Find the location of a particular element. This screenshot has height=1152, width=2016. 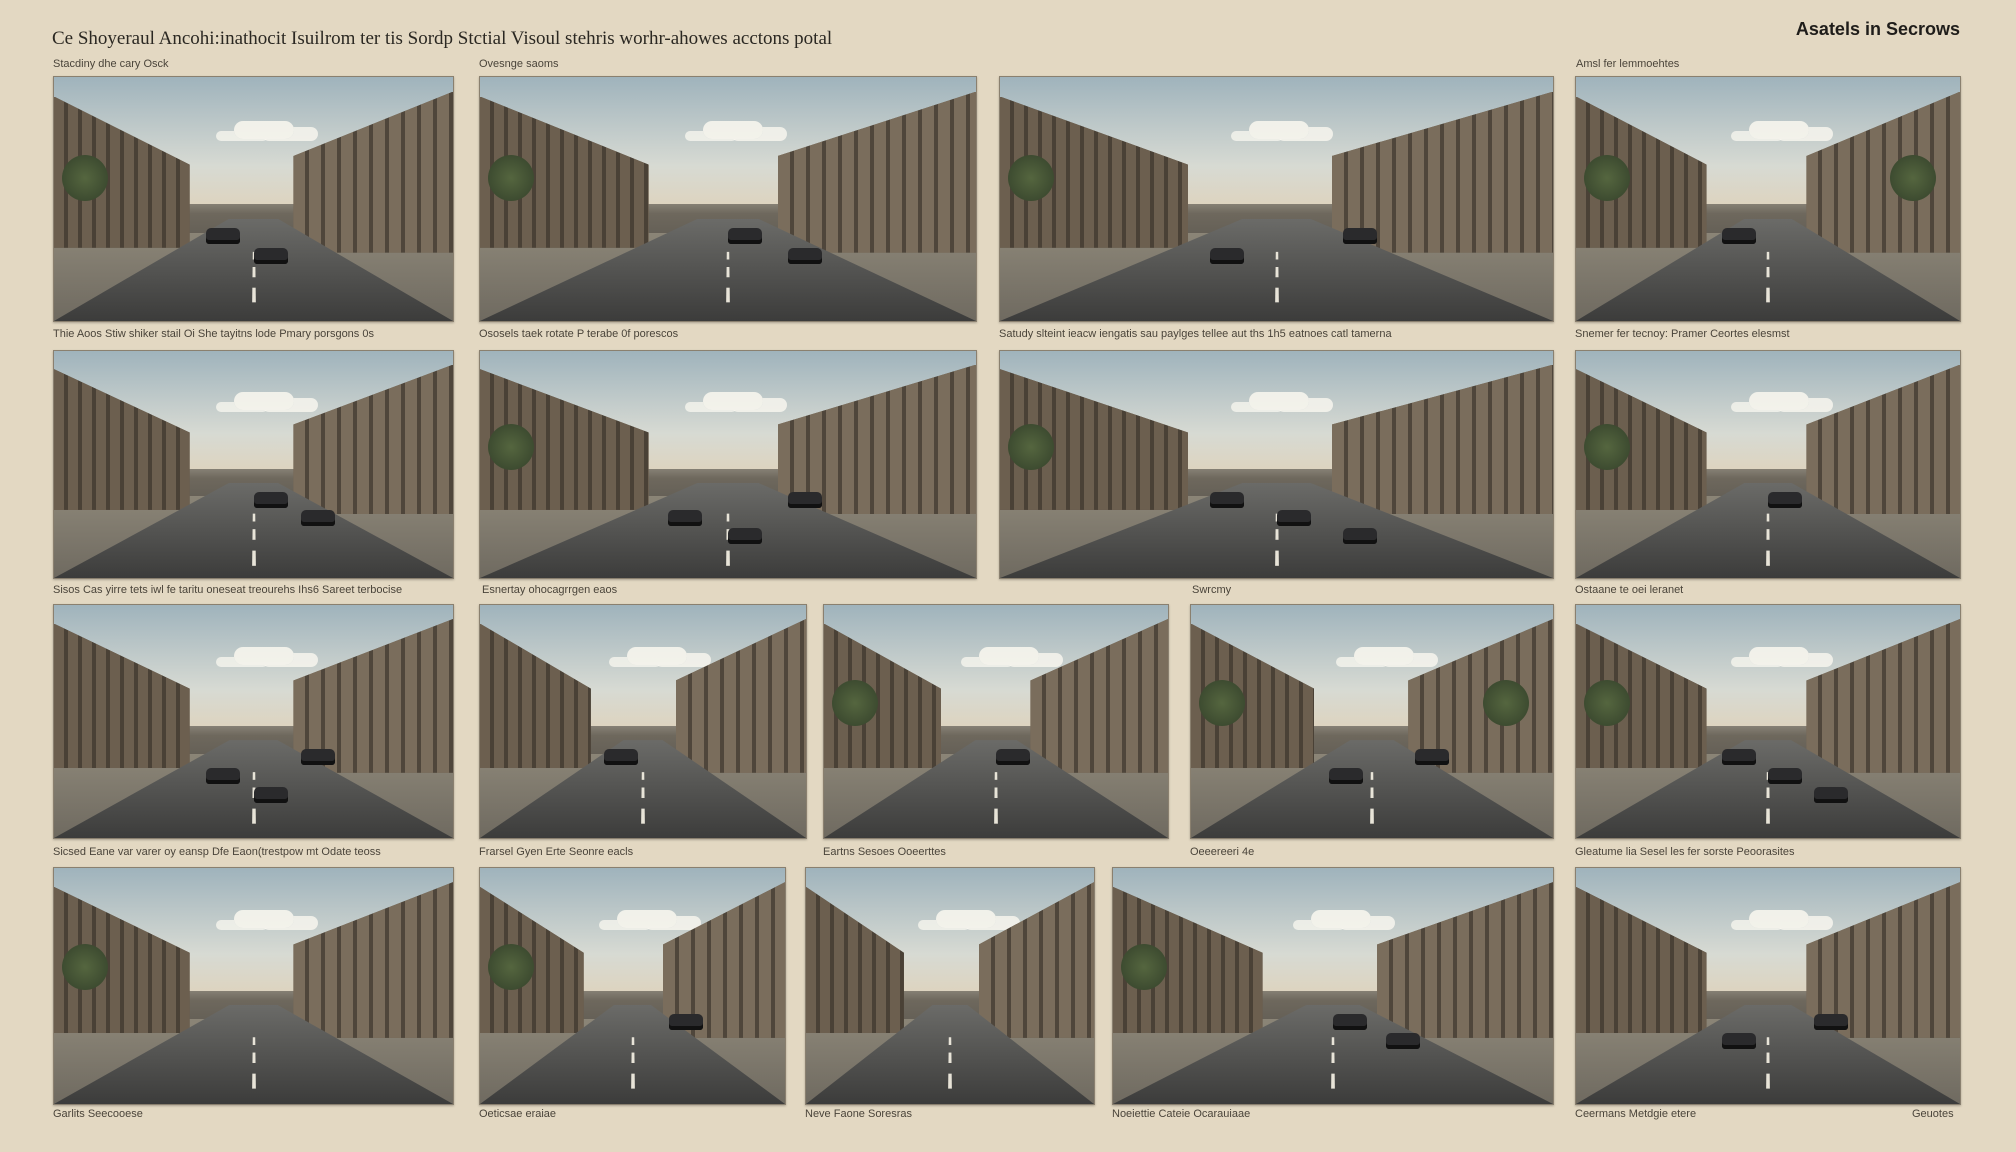

street-photo-r3c1 is located at coordinates (253, 721).